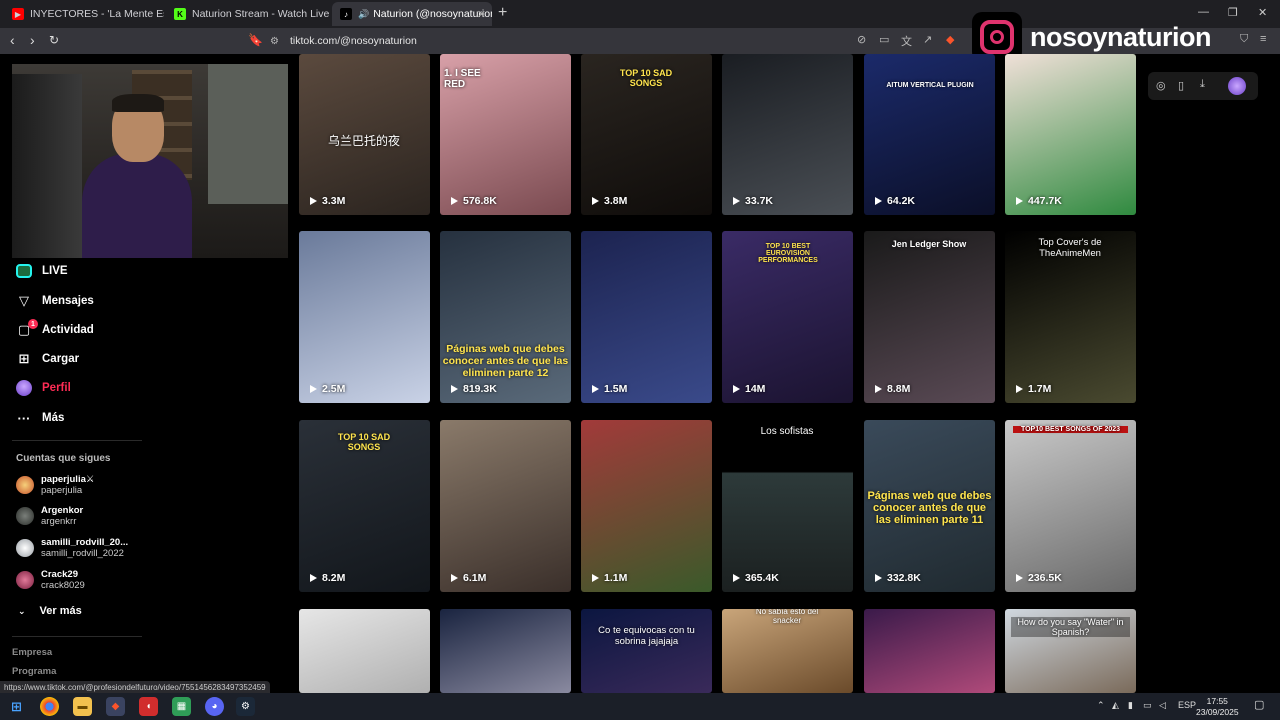 The image size is (1280, 720). I want to click on folder-icon: ▬, so click(82, 706).